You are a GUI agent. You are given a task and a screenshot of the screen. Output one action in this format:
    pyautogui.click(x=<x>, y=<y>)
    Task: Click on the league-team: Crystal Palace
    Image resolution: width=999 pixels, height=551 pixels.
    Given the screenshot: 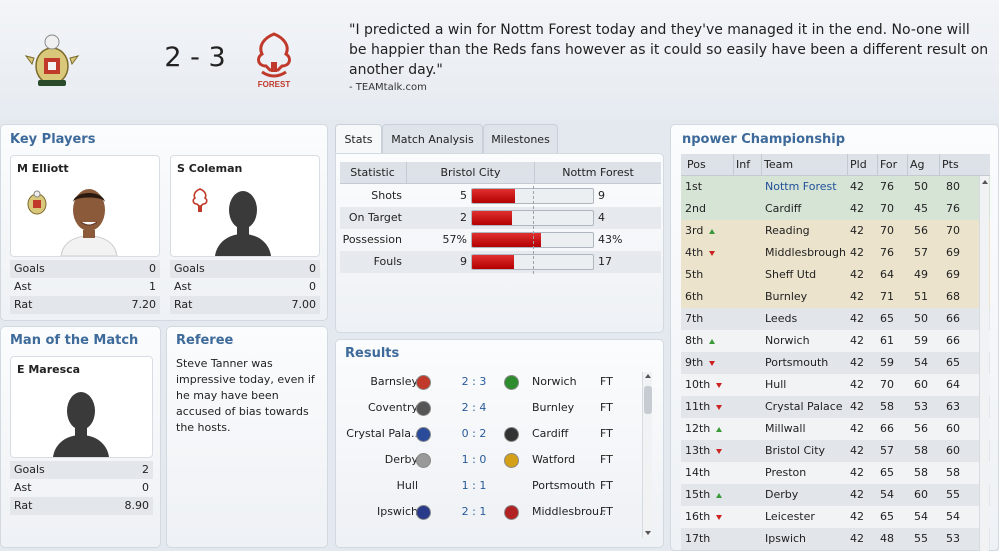 What is the action you would take?
    pyautogui.click(x=804, y=407)
    